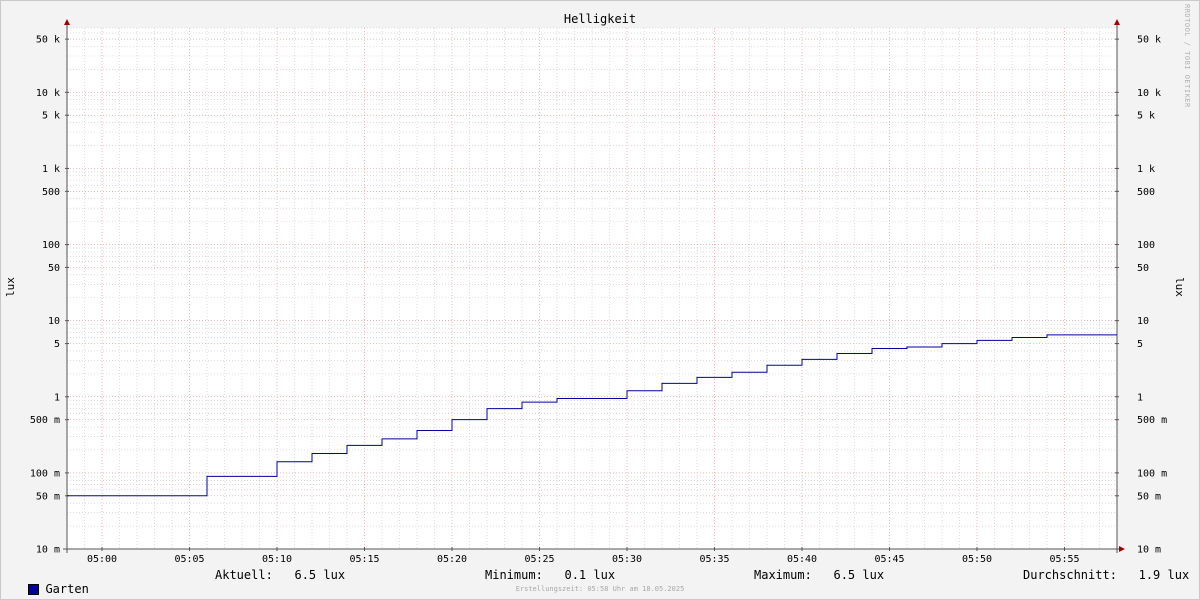 The width and height of the screenshot is (1200, 600). I want to click on legend-aktuell: Aktuell: 6.5 lux, so click(280, 575).